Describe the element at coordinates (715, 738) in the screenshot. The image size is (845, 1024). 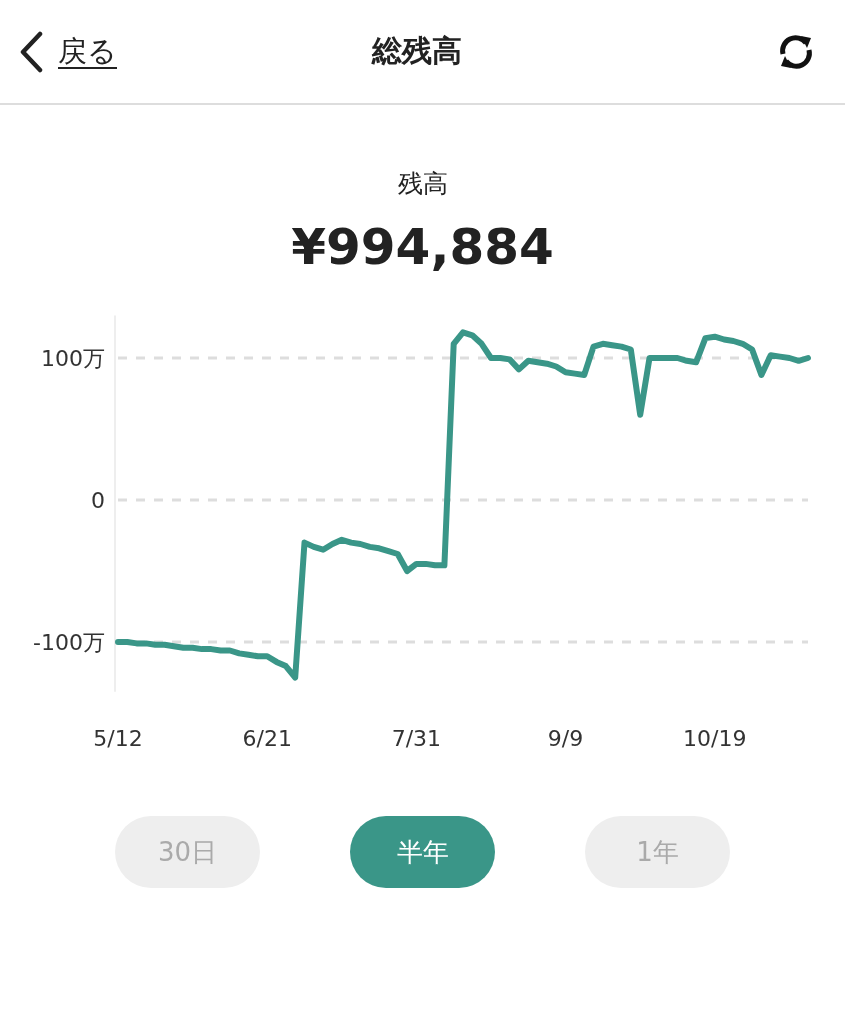
I see `axis-label: 10/19` at that location.